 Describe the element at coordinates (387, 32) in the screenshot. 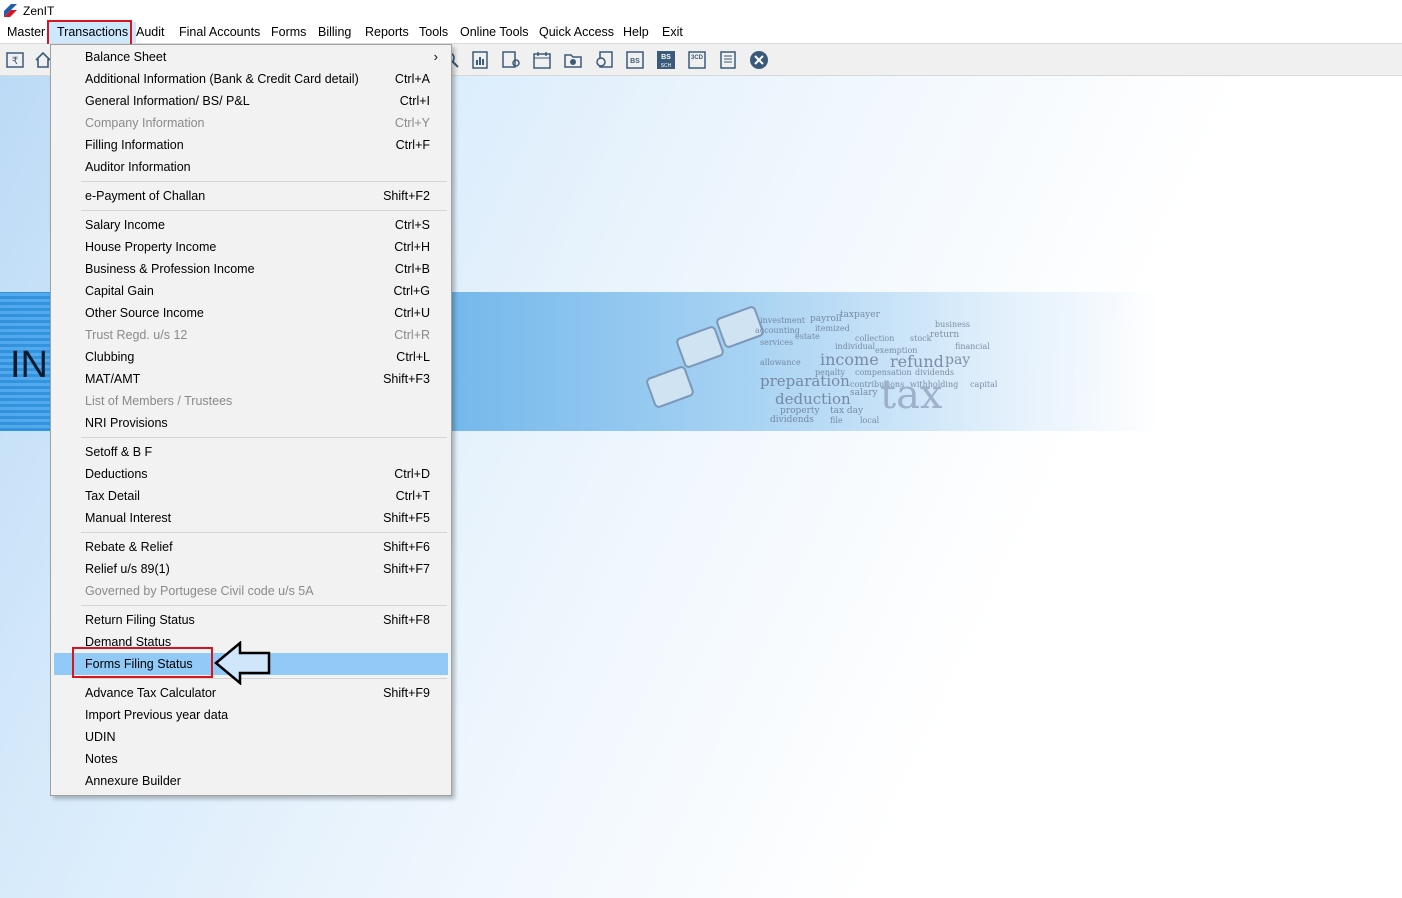

I see `menu-reports: Reports` at that location.